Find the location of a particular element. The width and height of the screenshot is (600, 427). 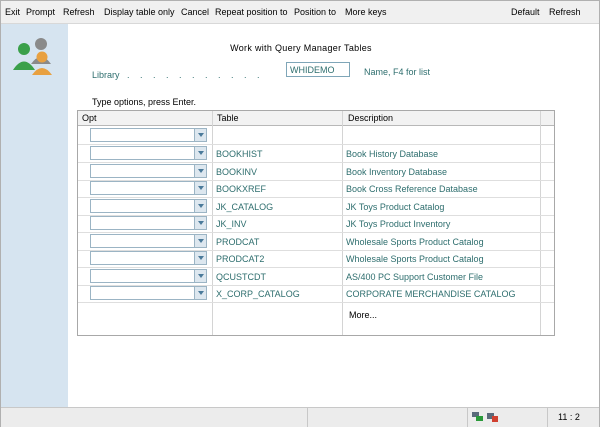

instructions-text: Type options, press Enter. is located at coordinates (144, 102).